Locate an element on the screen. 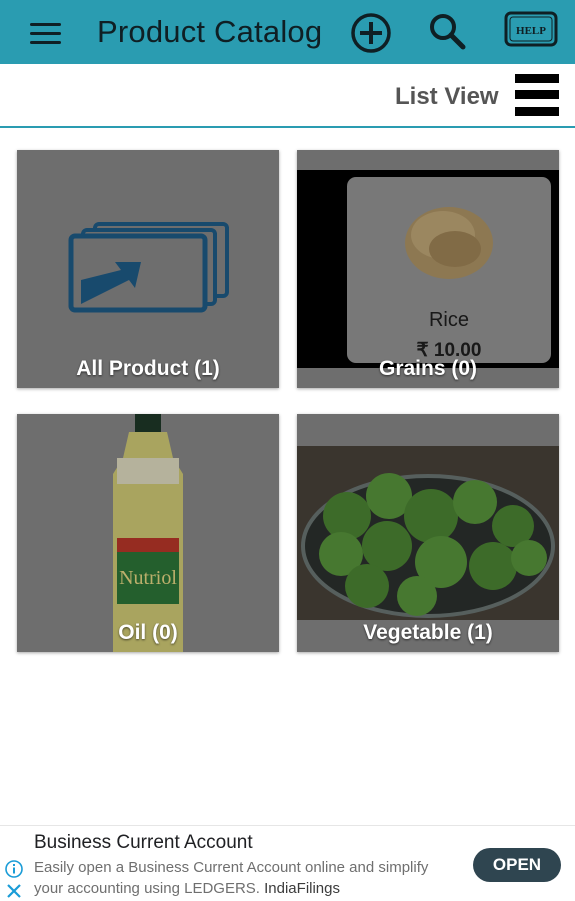 The image size is (575, 901). help-icon: HELP is located at coordinates (531, 29).